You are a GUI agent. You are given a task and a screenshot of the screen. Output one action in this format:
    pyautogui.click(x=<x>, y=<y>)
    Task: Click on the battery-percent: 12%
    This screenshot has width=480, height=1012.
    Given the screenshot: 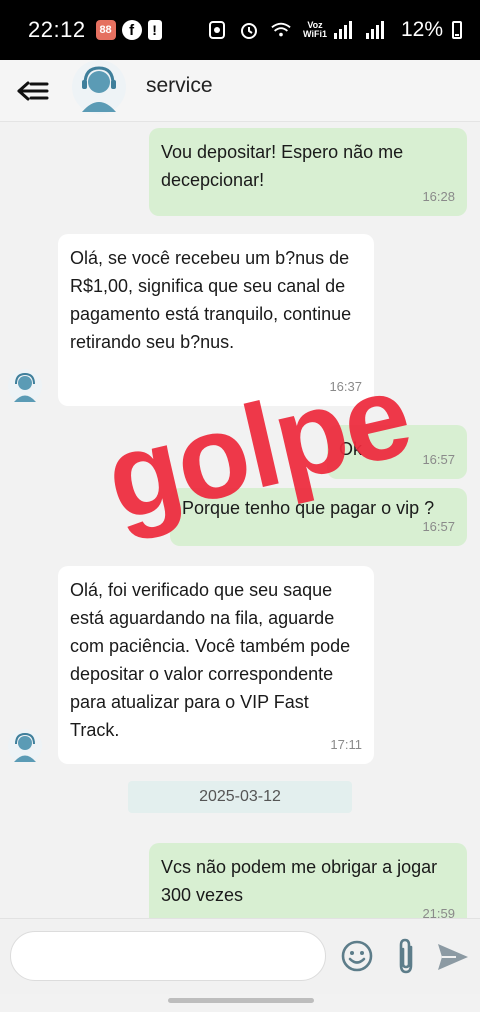 What is the action you would take?
    pyautogui.click(x=421, y=29)
    